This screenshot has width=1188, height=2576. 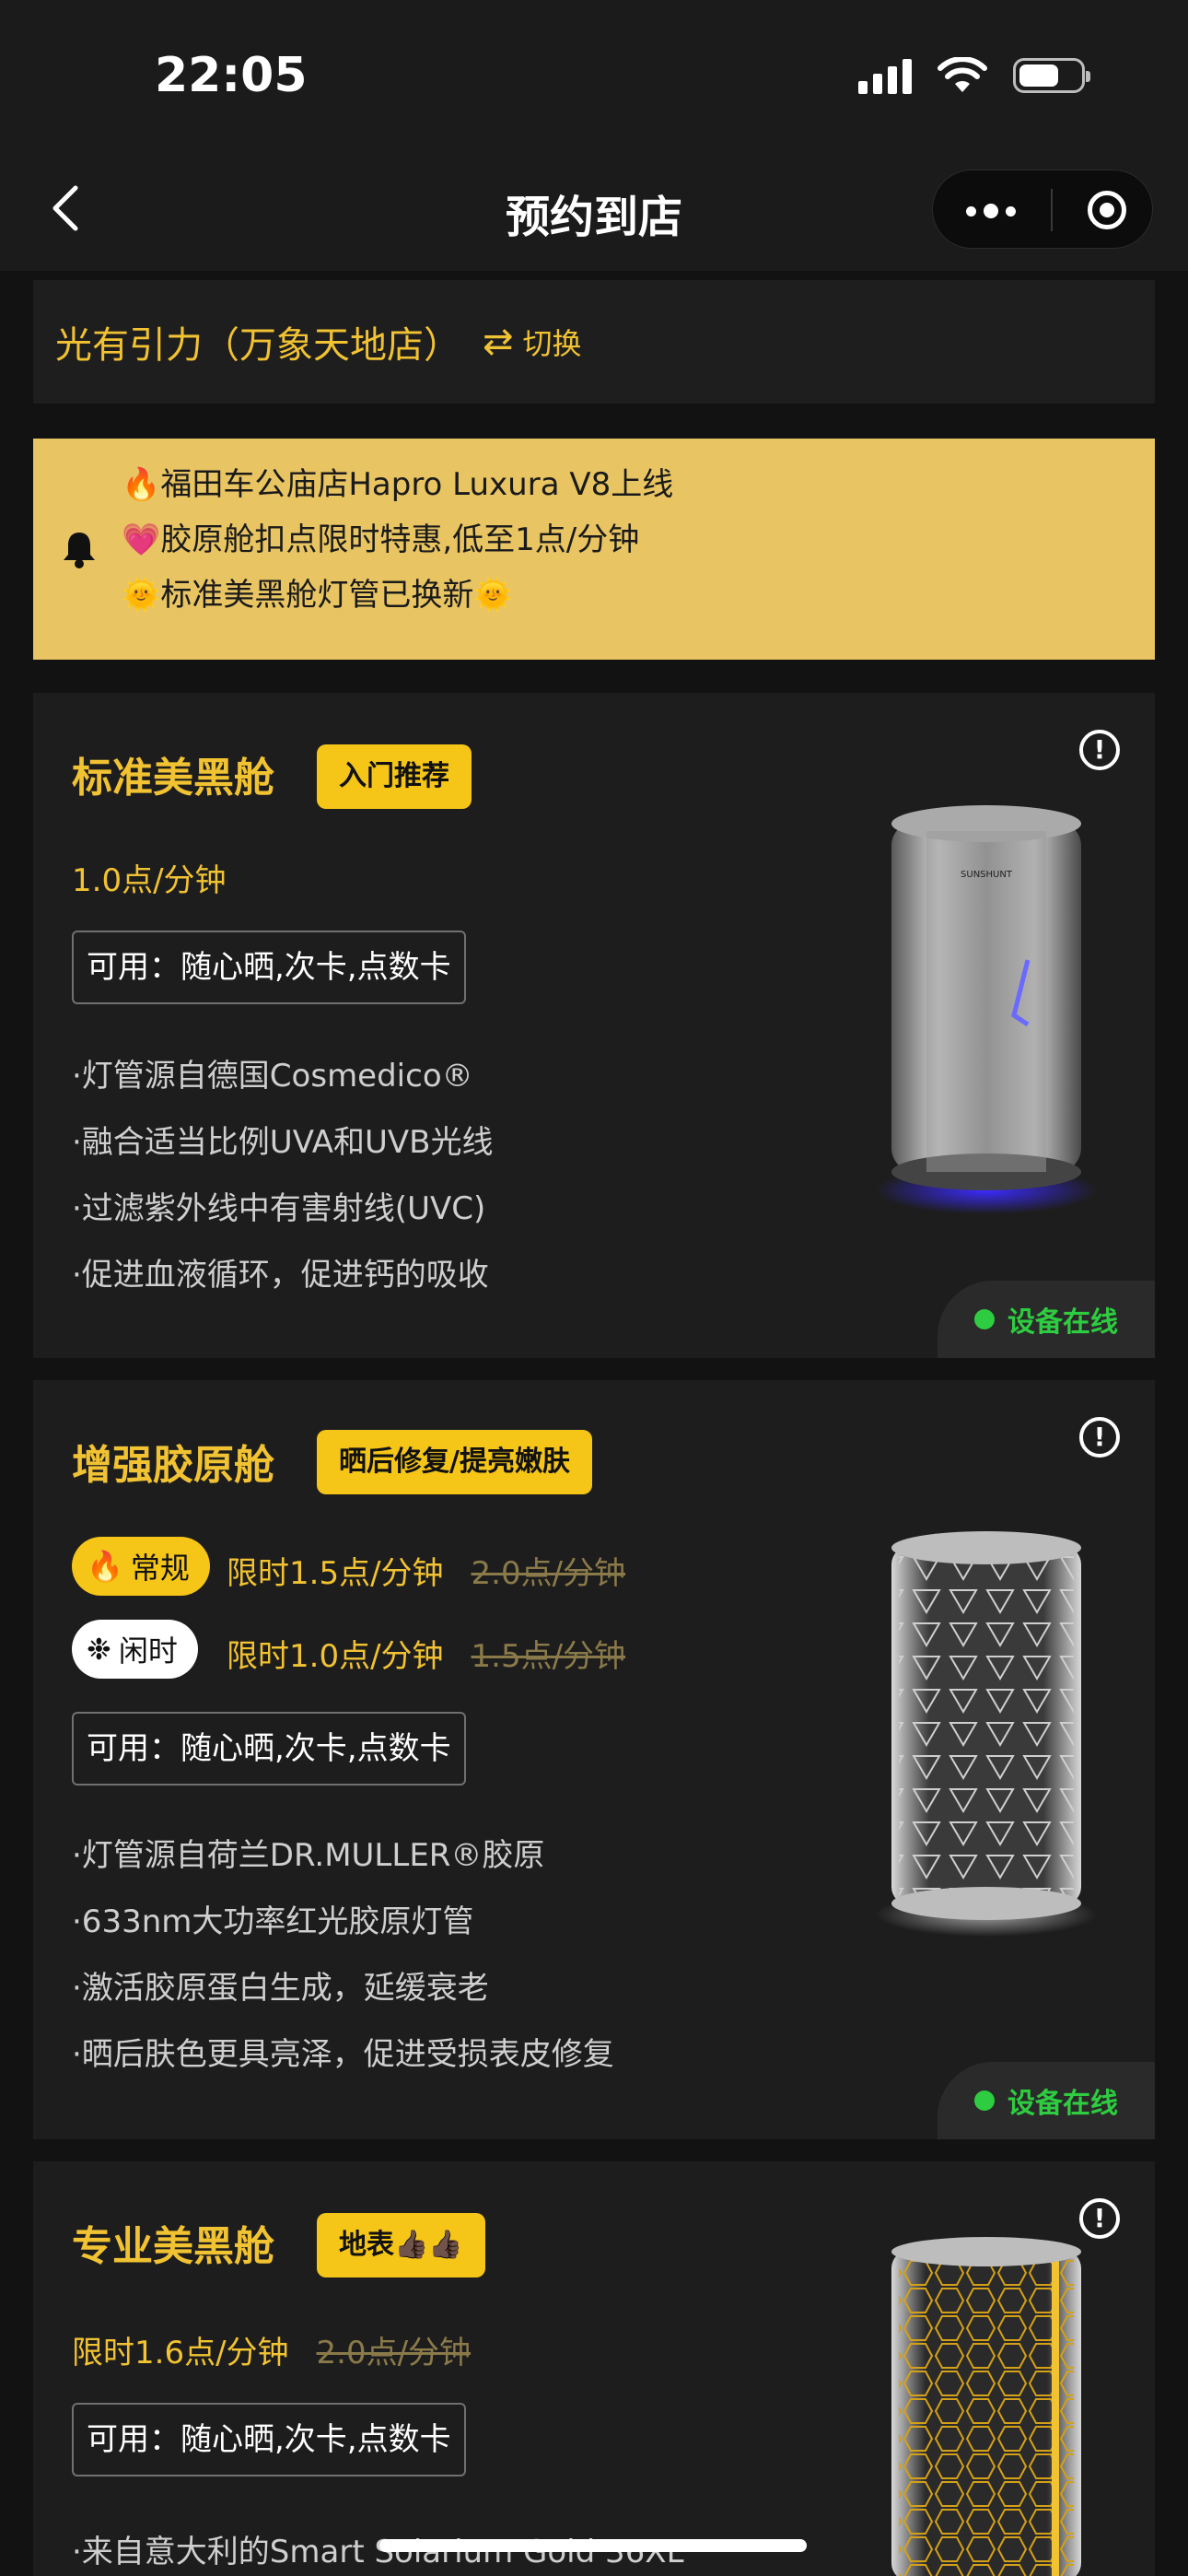 What do you see at coordinates (280, 1988) in the screenshot?
I see `feature-item: ·激活胶原蛋白生成，延缓衰老` at bounding box center [280, 1988].